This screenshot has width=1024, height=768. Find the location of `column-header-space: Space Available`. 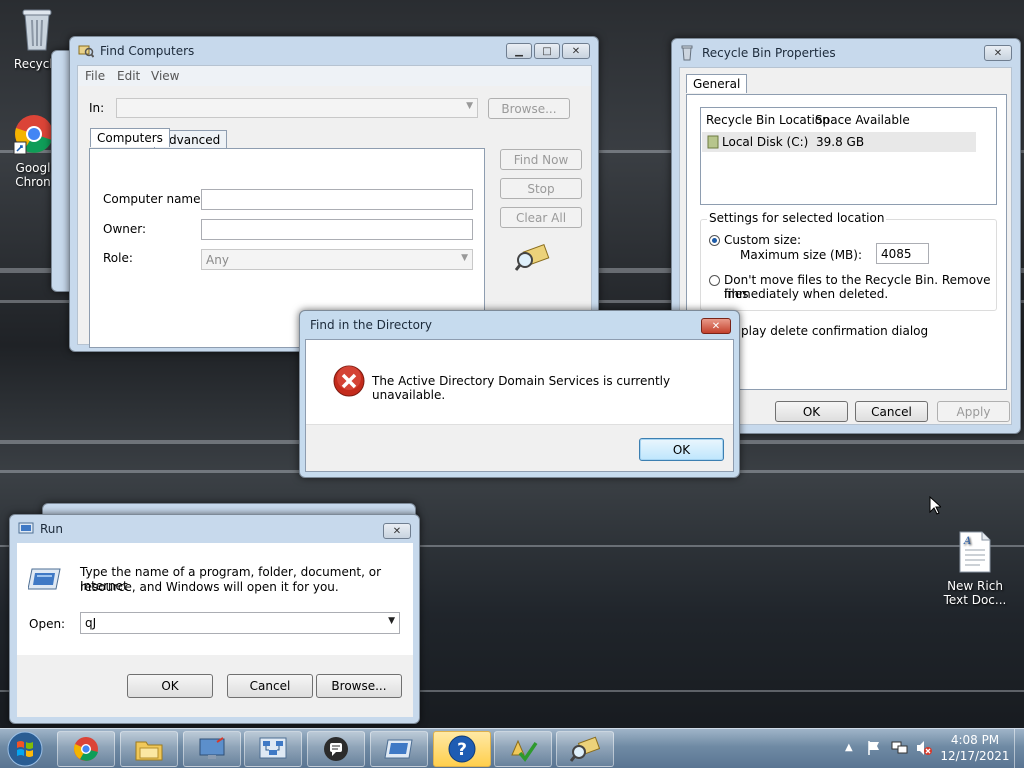

column-header-space: Space Available is located at coordinates (862, 120).